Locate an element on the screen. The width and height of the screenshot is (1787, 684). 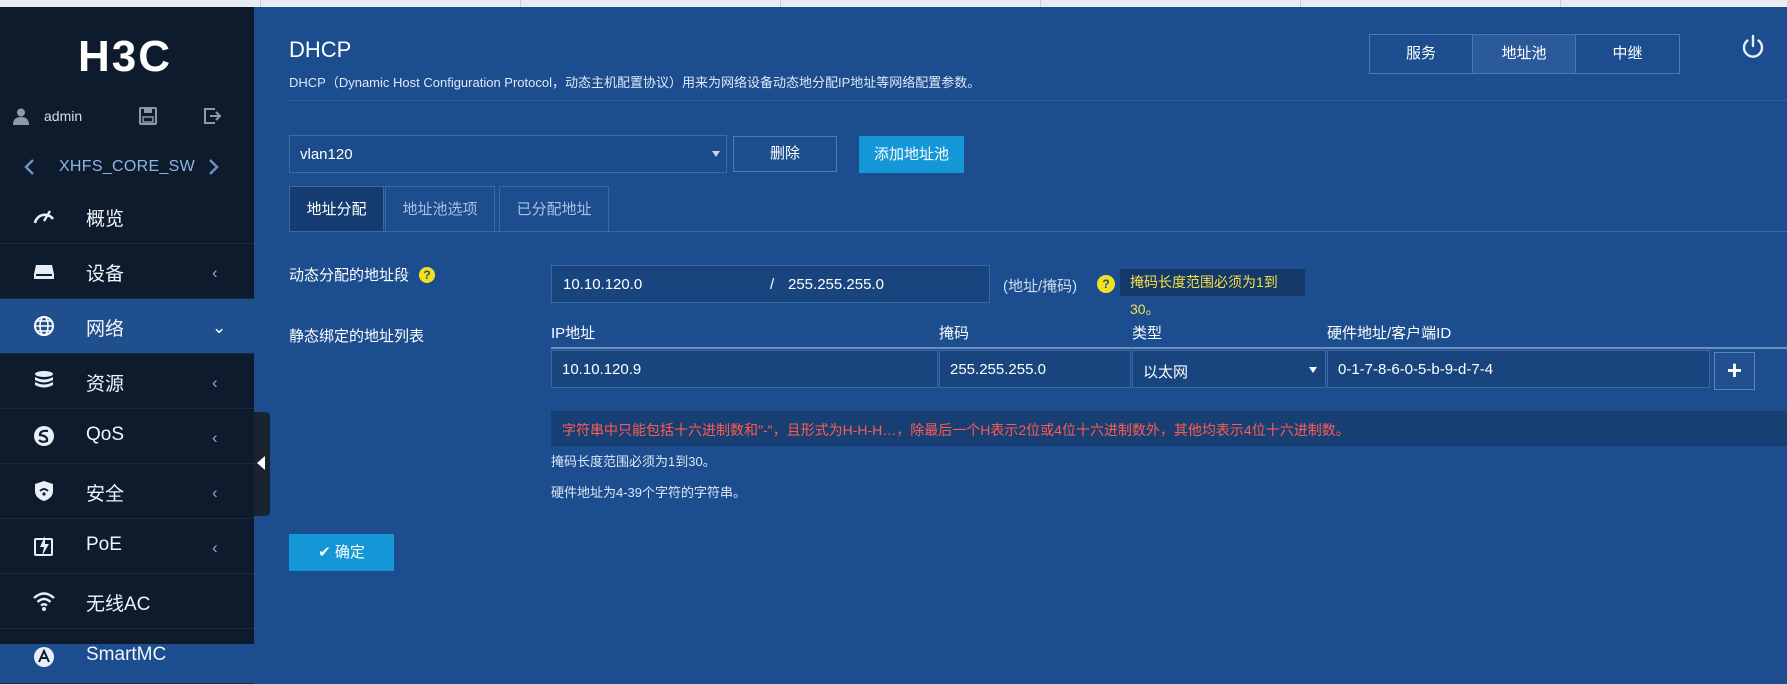
menu-label: SmartMC is located at coordinates (126, 654).